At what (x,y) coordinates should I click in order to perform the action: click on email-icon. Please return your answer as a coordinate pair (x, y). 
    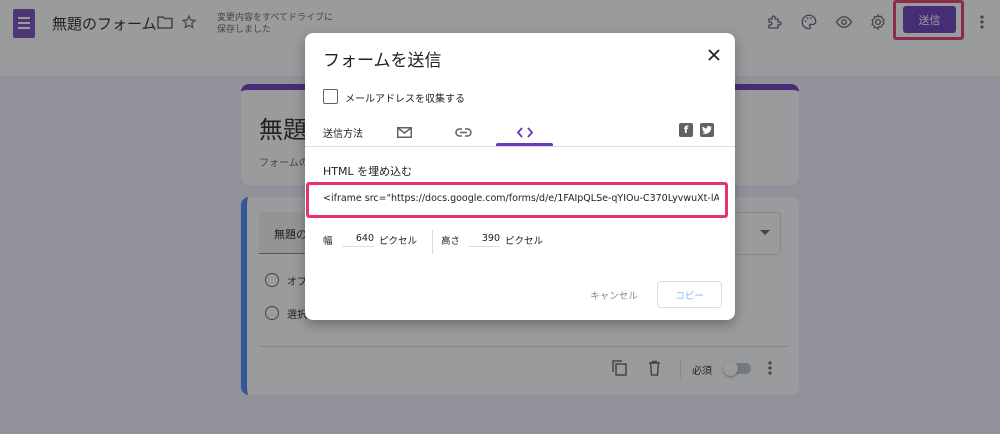
    Looking at the image, I should click on (404, 132).